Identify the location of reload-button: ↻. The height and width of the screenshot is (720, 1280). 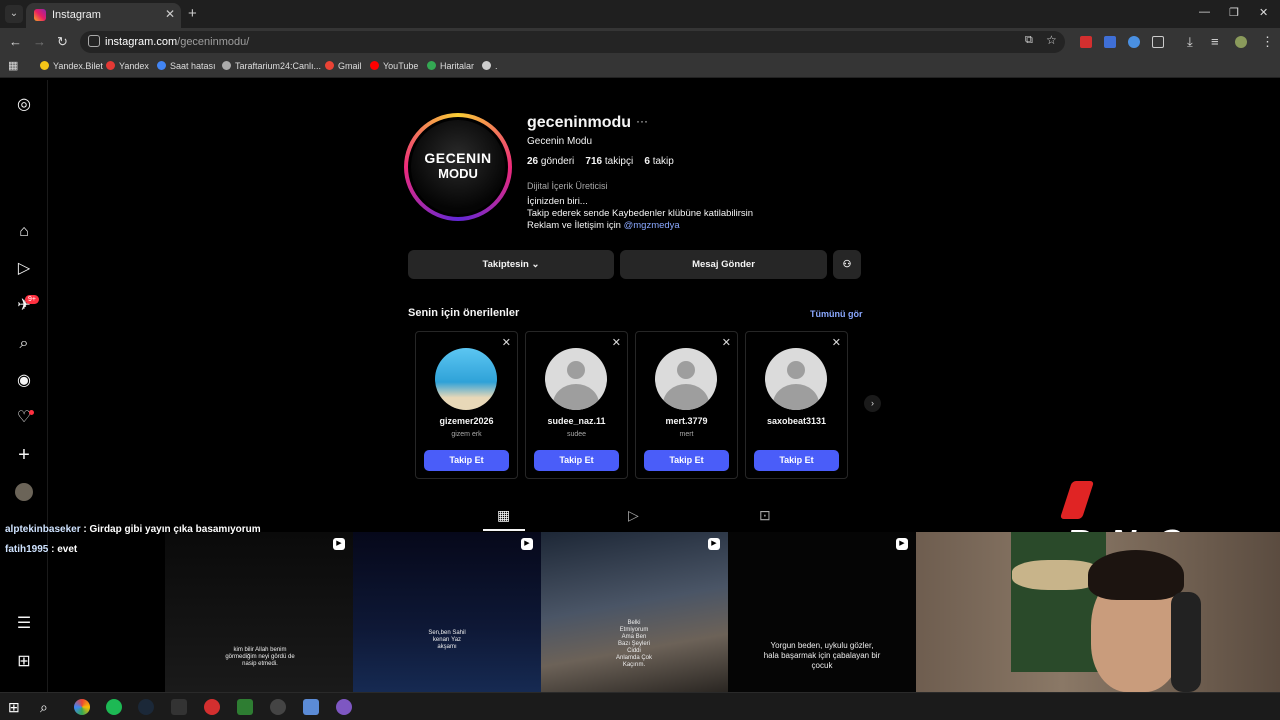
(62, 42).